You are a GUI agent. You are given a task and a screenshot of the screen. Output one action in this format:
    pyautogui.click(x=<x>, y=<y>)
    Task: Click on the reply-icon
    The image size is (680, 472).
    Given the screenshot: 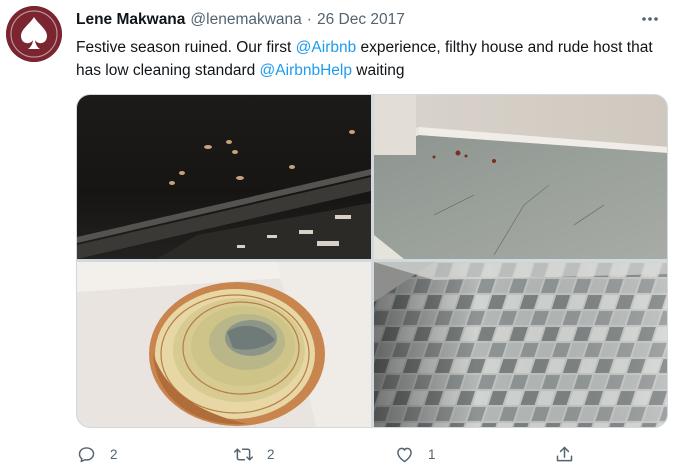 What is the action you would take?
    pyautogui.click(x=86, y=454)
    